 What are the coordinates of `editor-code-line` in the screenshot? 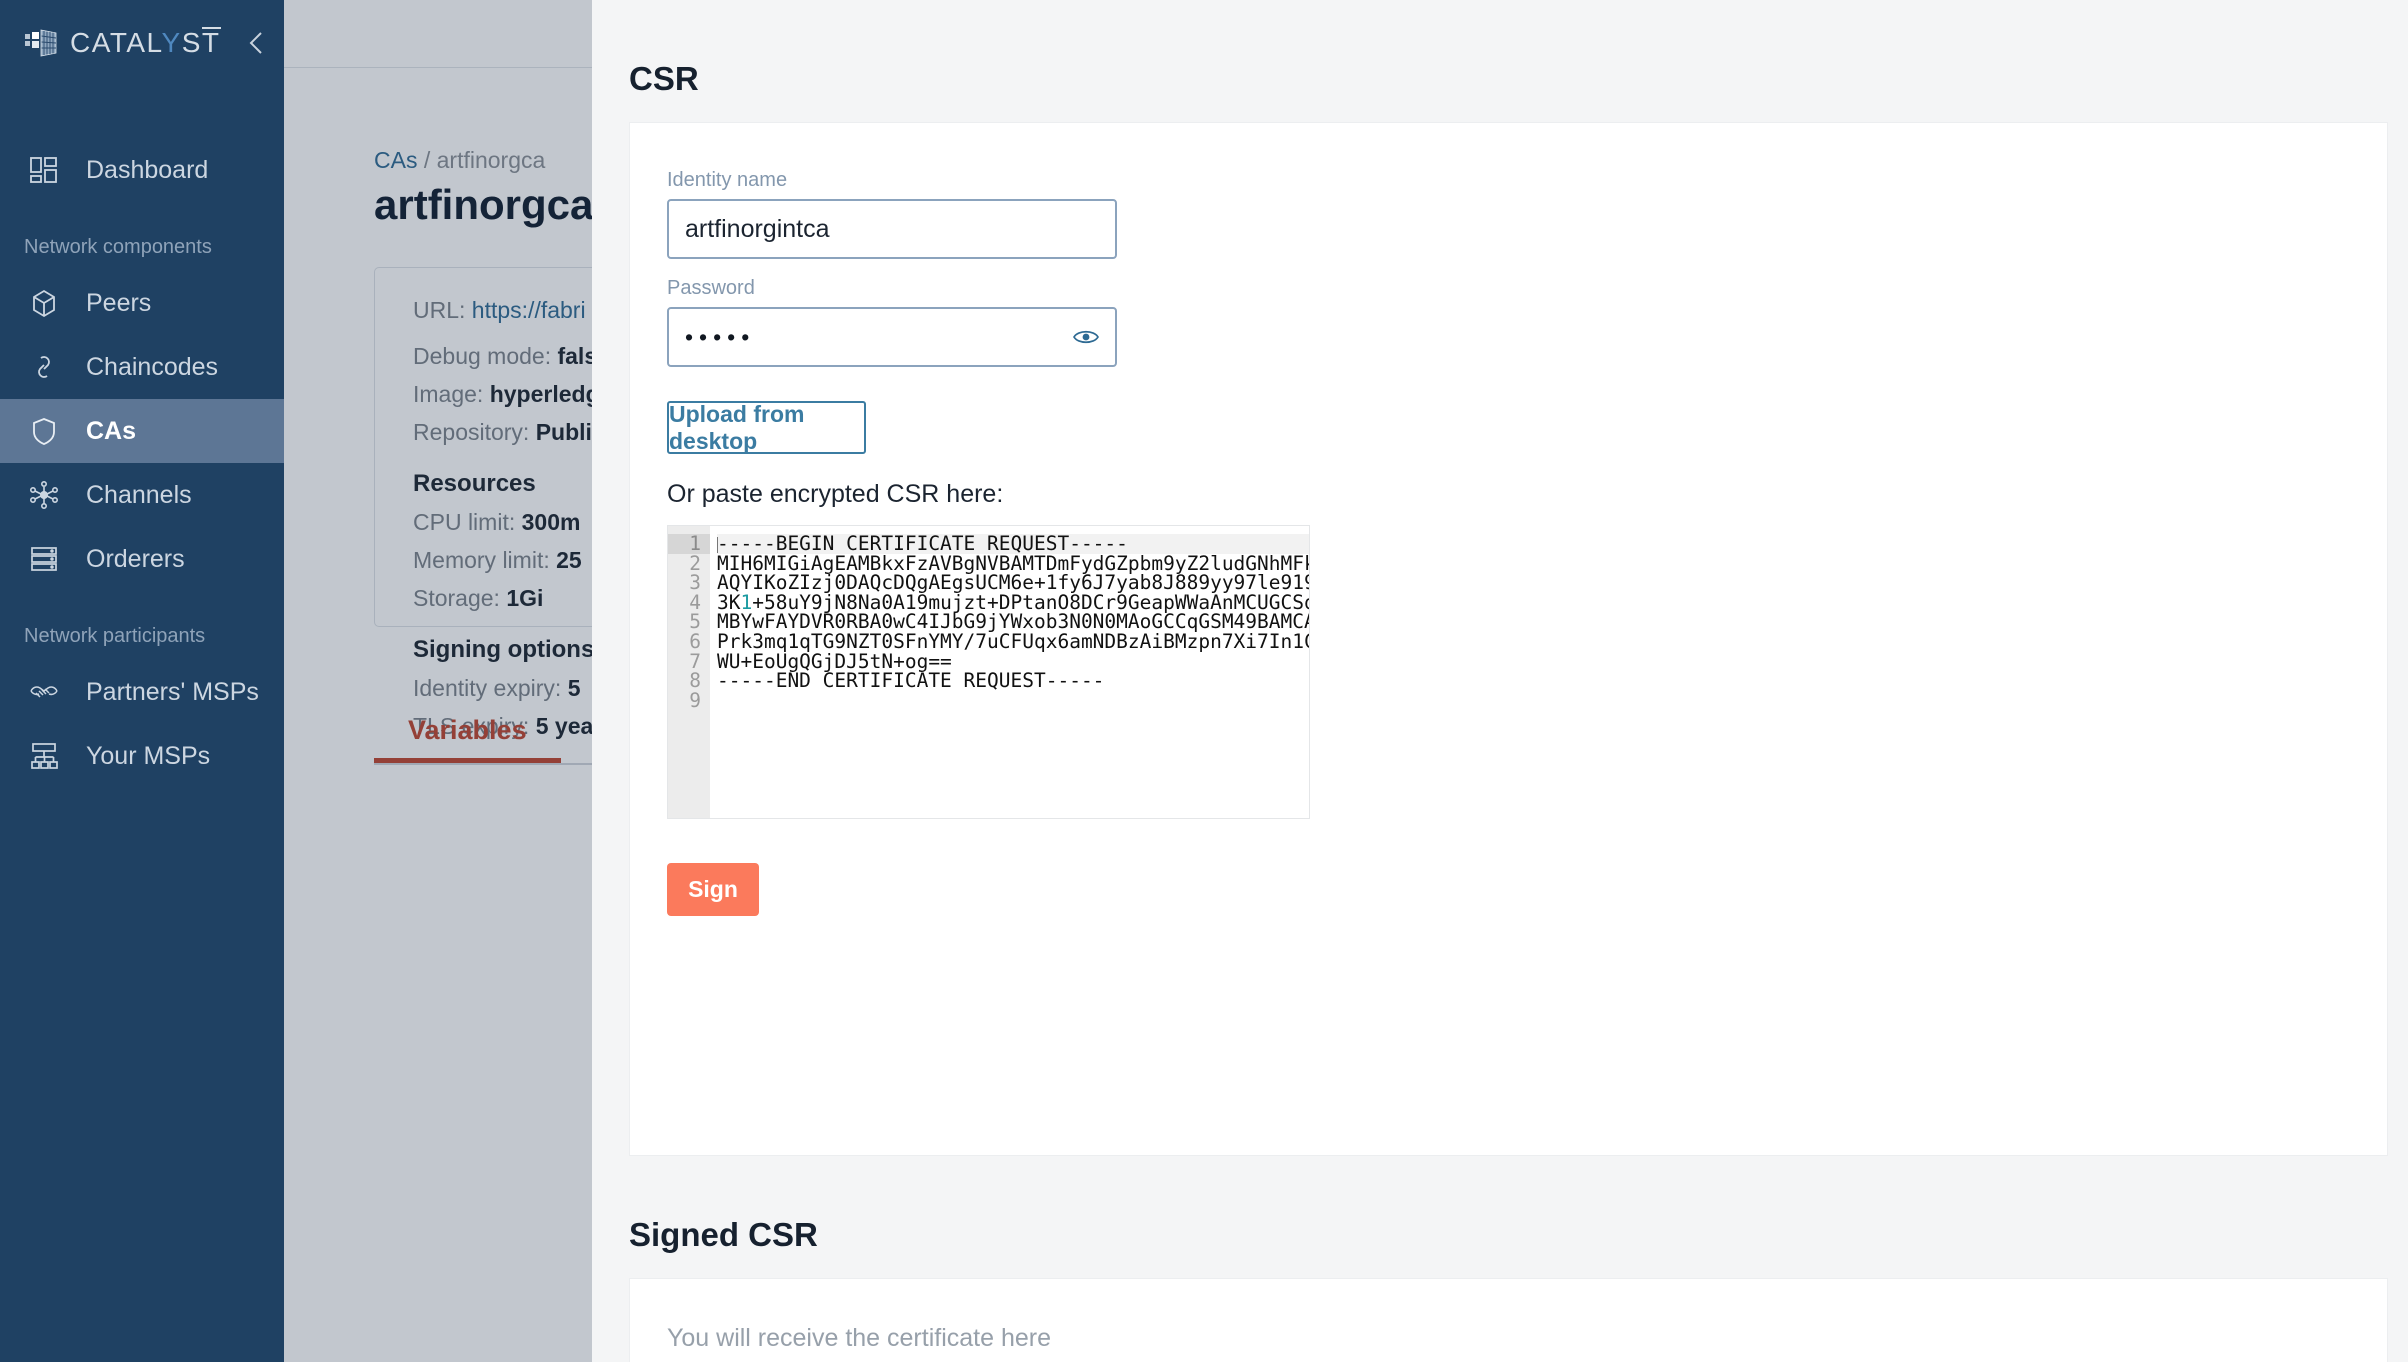 It's located at (1013, 701).